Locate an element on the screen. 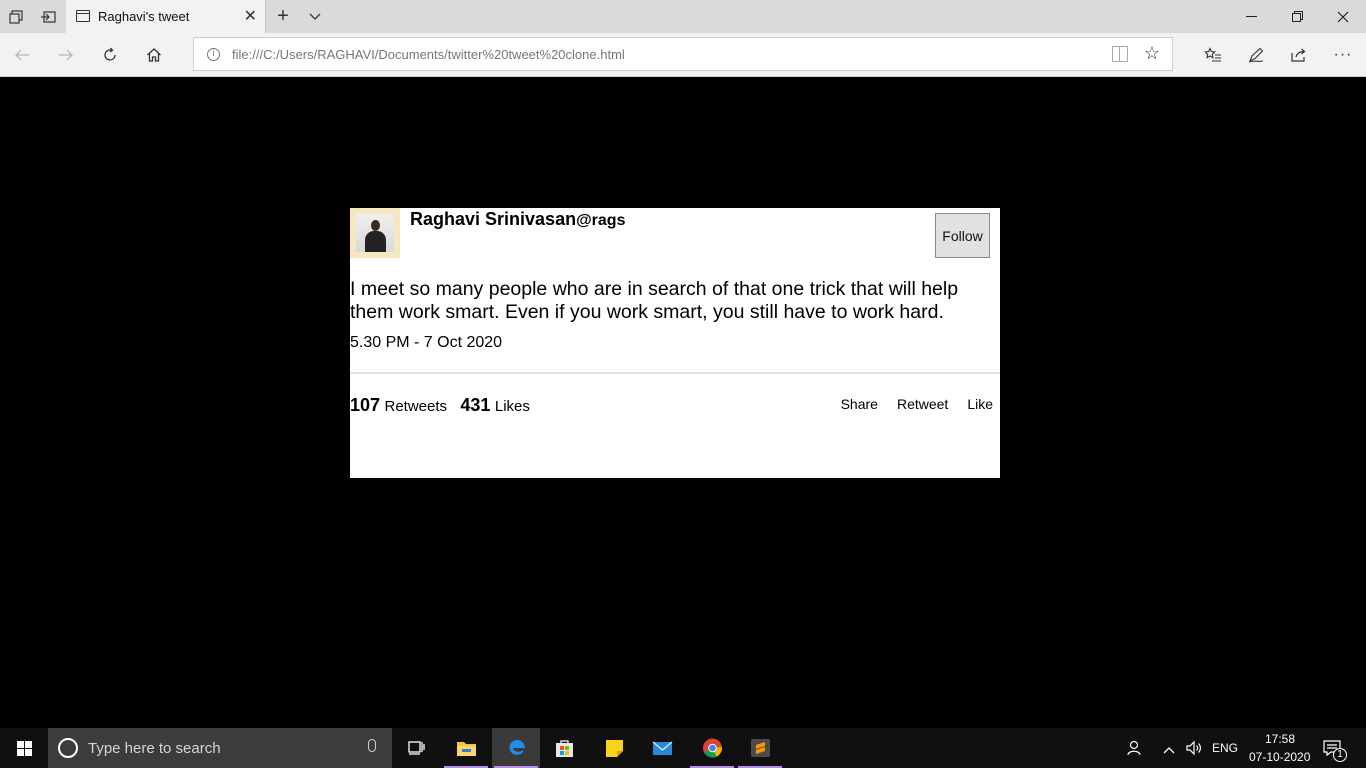  tab-preview-chevron-icon is located at coordinates (315, 16).